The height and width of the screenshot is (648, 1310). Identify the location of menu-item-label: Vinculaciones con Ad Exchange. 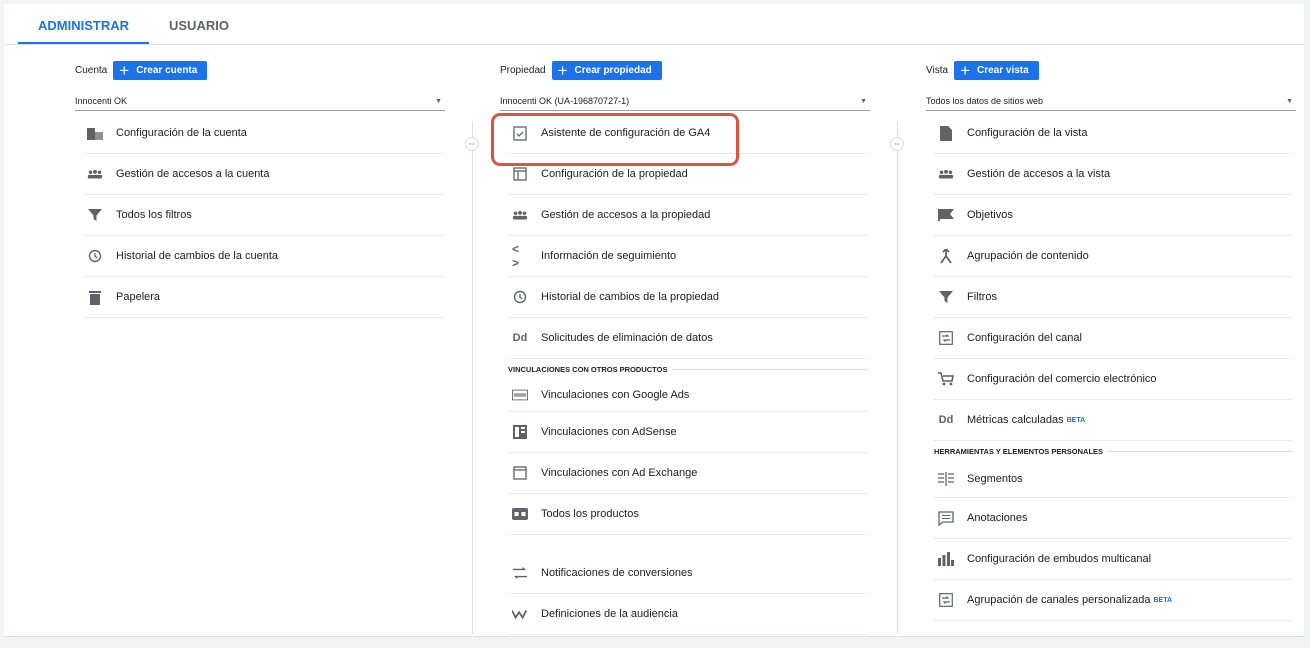
(619, 473).